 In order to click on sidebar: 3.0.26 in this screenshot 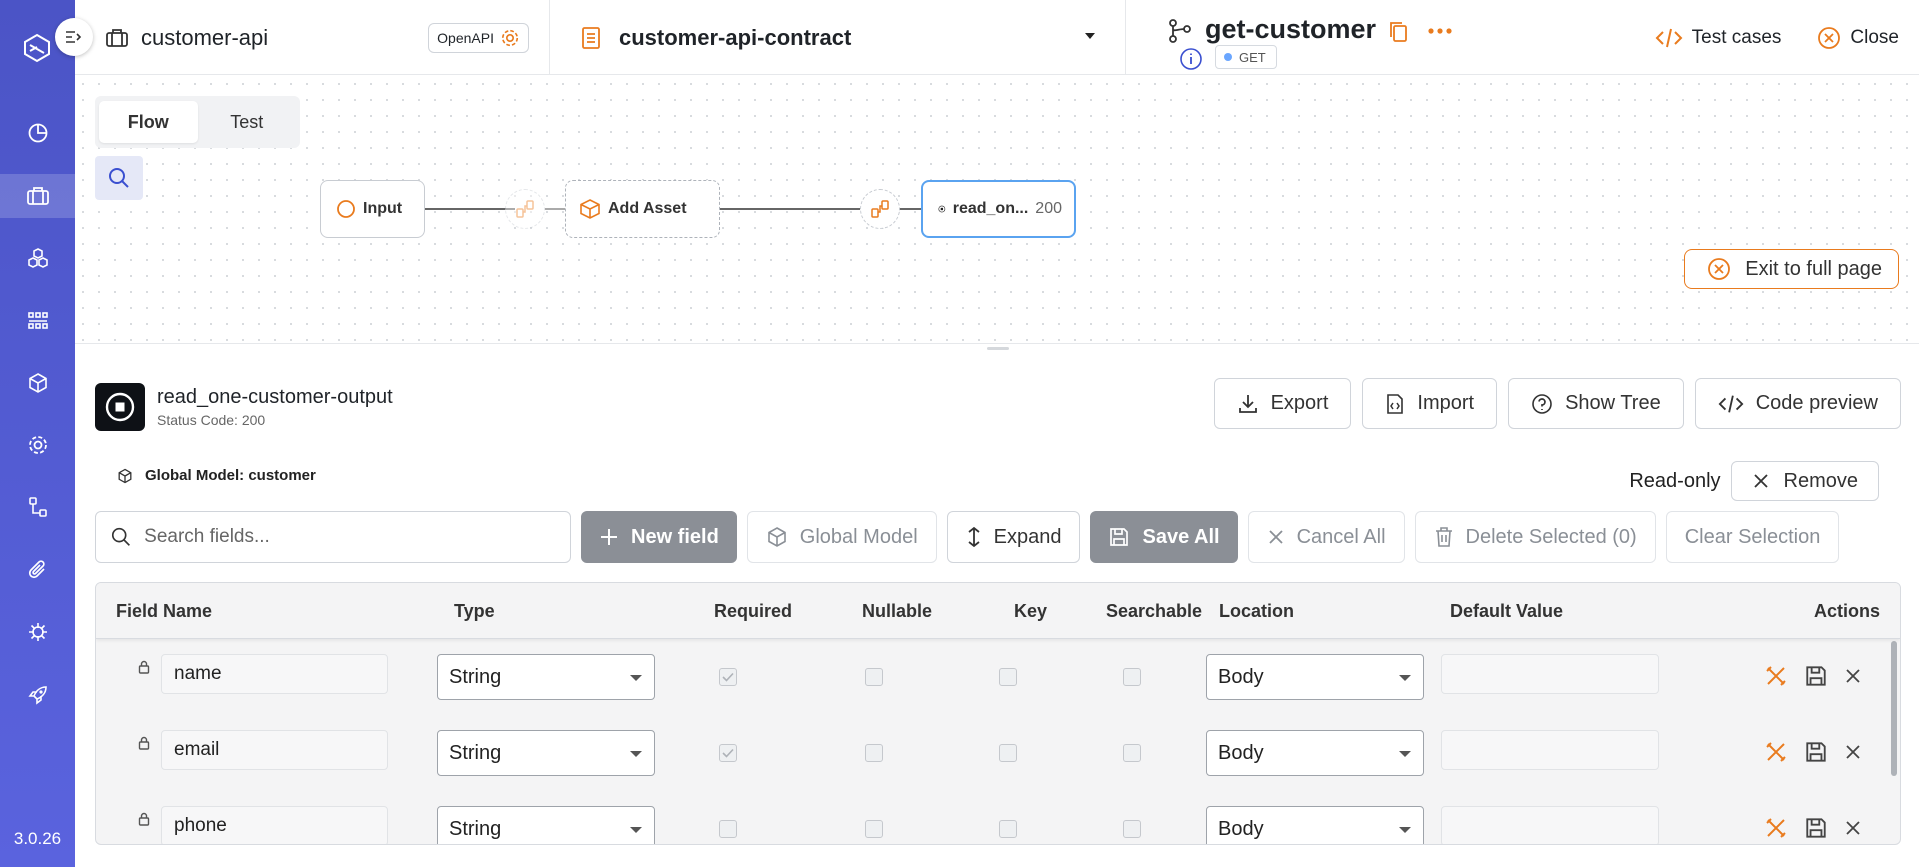, I will do `click(46, 433)`.